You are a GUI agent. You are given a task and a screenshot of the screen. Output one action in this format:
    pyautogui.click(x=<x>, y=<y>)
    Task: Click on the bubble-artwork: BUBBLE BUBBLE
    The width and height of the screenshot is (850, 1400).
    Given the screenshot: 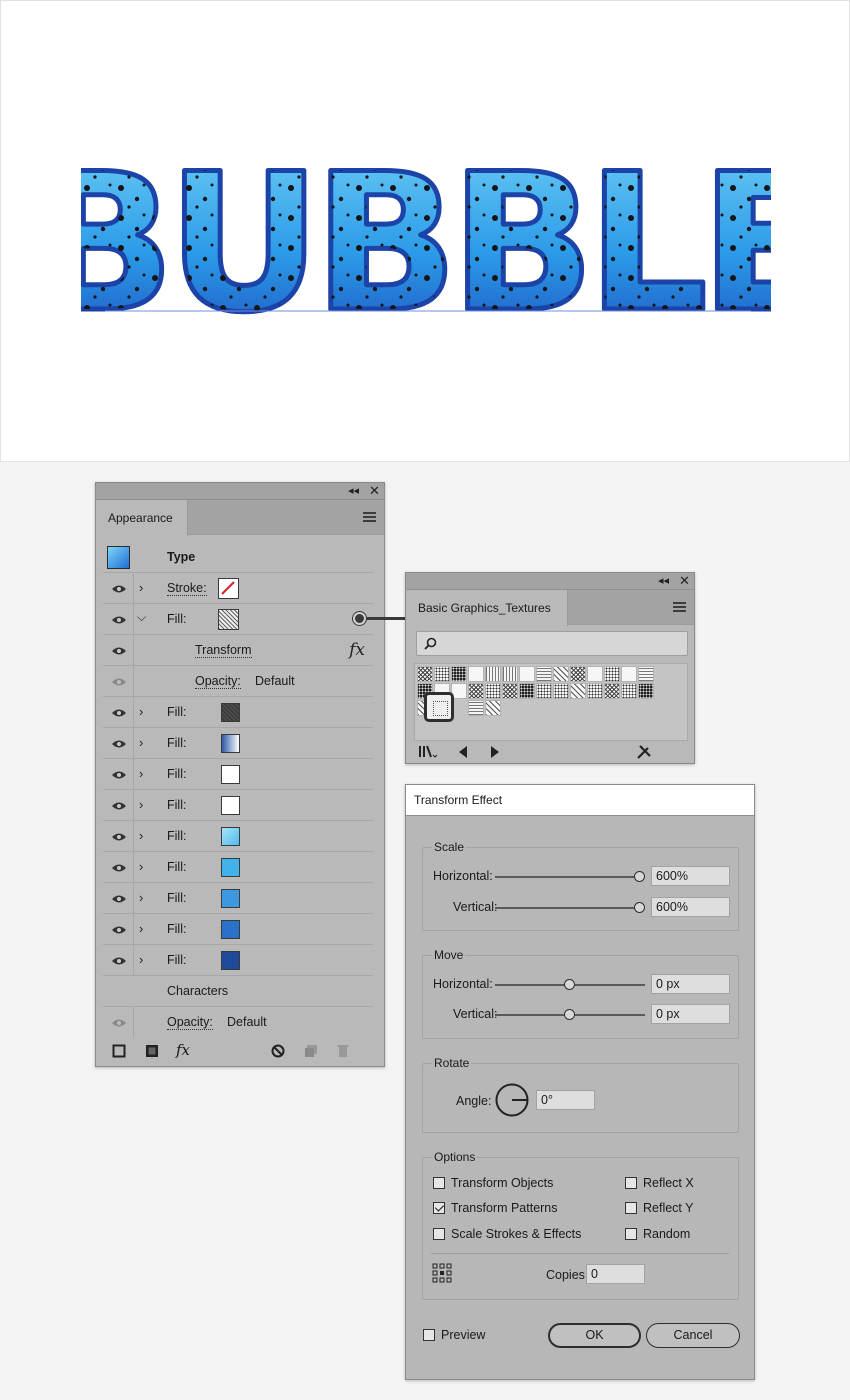 What is the action you would take?
    pyautogui.click(x=426, y=229)
    